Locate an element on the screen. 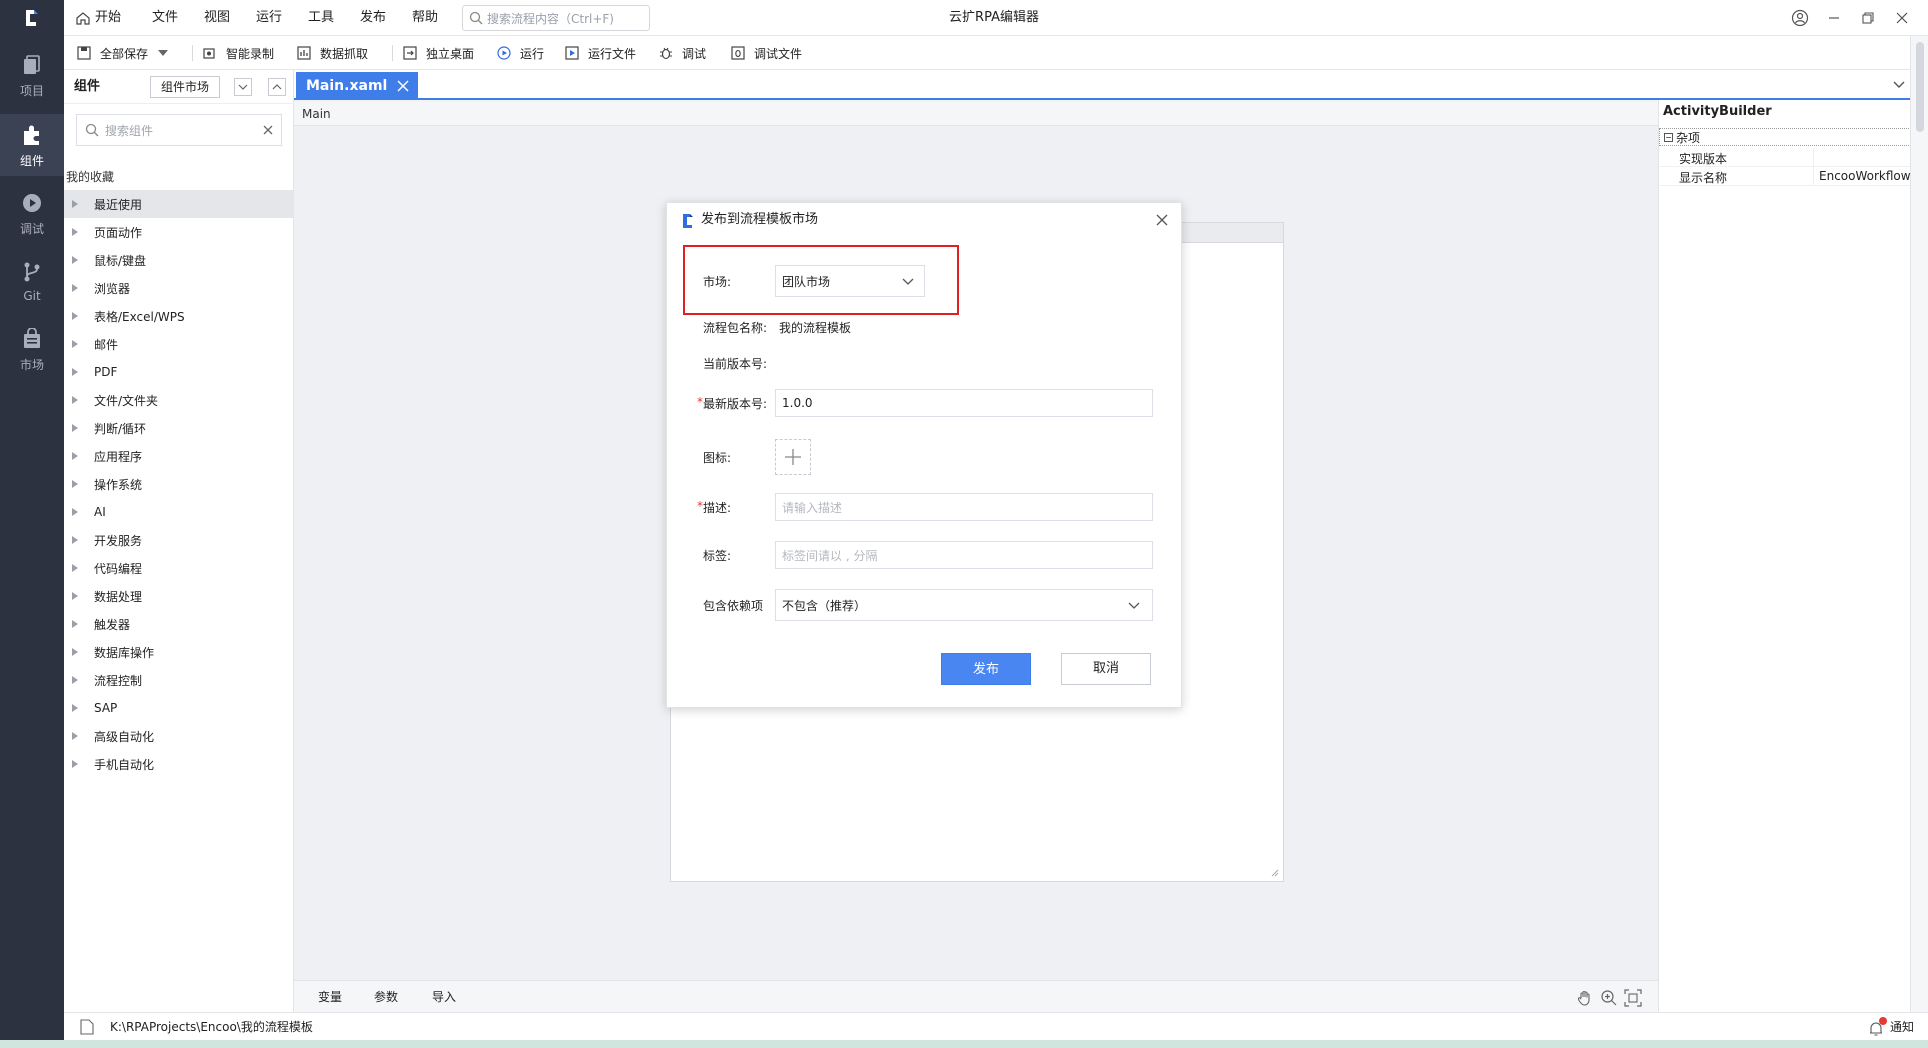  description-input: 请输入描述 is located at coordinates (964, 507).